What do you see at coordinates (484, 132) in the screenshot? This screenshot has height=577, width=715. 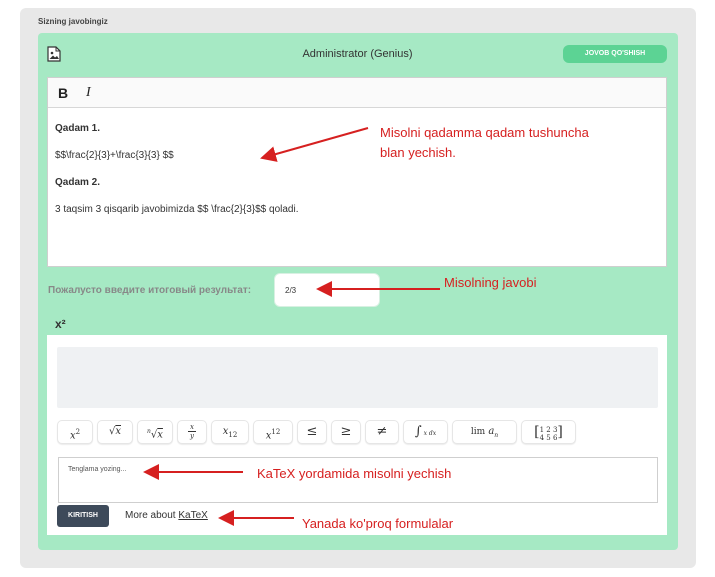 I see `annotation-step-by-step-1: Misolni qadamma qadam tushuncha` at bounding box center [484, 132].